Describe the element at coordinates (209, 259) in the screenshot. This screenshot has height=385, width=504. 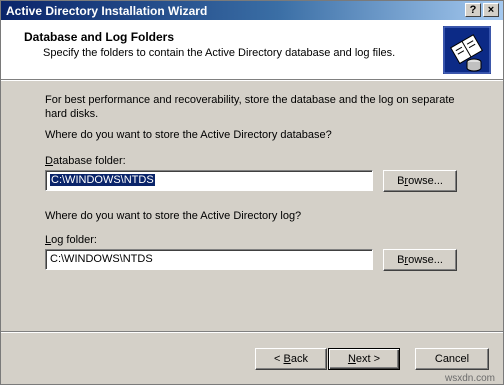
I see `log-folder-input: C:\WINDOWS\NTDS` at that location.